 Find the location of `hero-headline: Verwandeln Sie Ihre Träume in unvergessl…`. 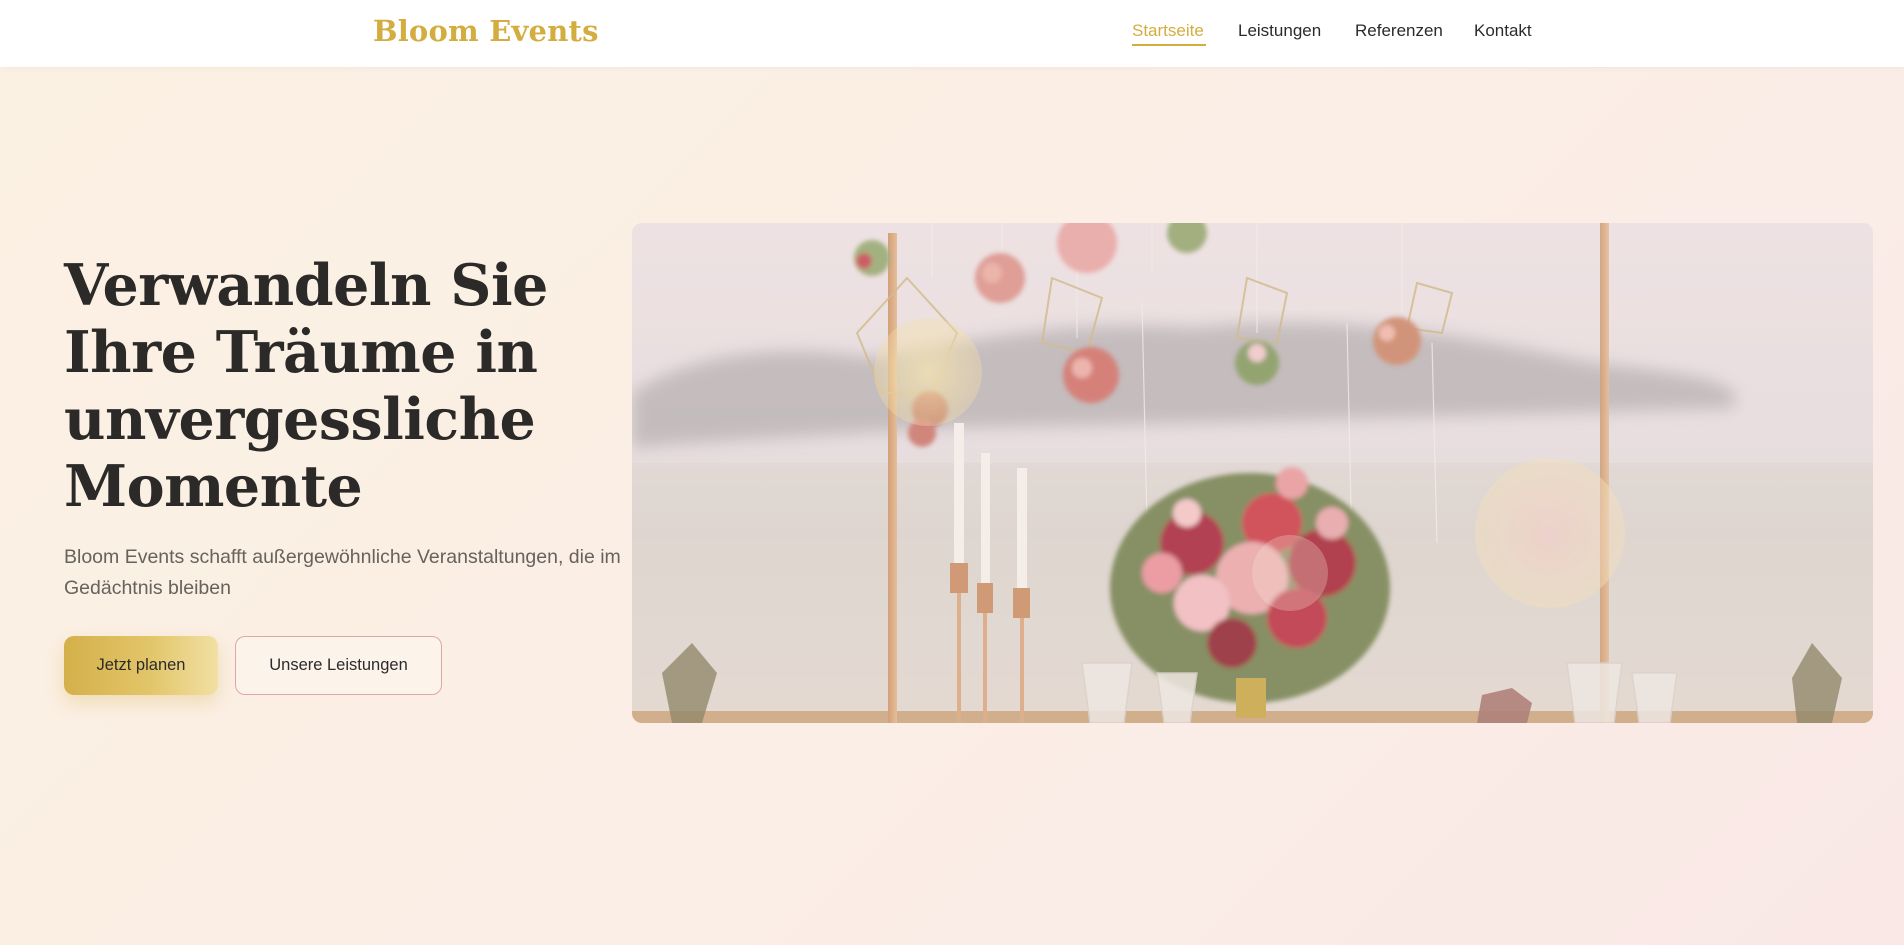

hero-headline: Verwandeln Sie Ihre Träume in unvergessl… is located at coordinates (306, 386).